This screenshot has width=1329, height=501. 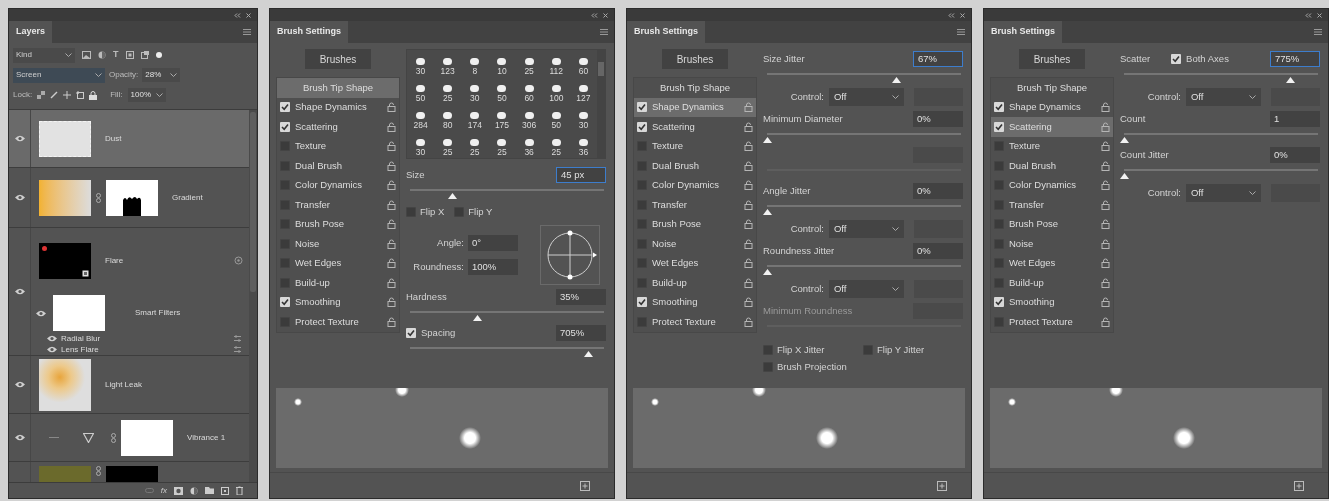 What do you see at coordinates (1052, 127) in the screenshot?
I see `option-row: Scattering` at bounding box center [1052, 127].